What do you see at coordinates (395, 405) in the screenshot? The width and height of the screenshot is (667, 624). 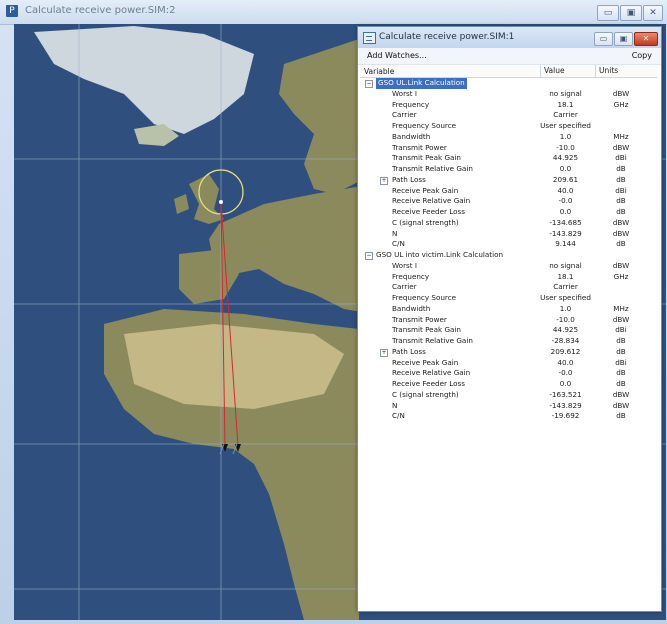 I see `row-label: N` at bounding box center [395, 405].